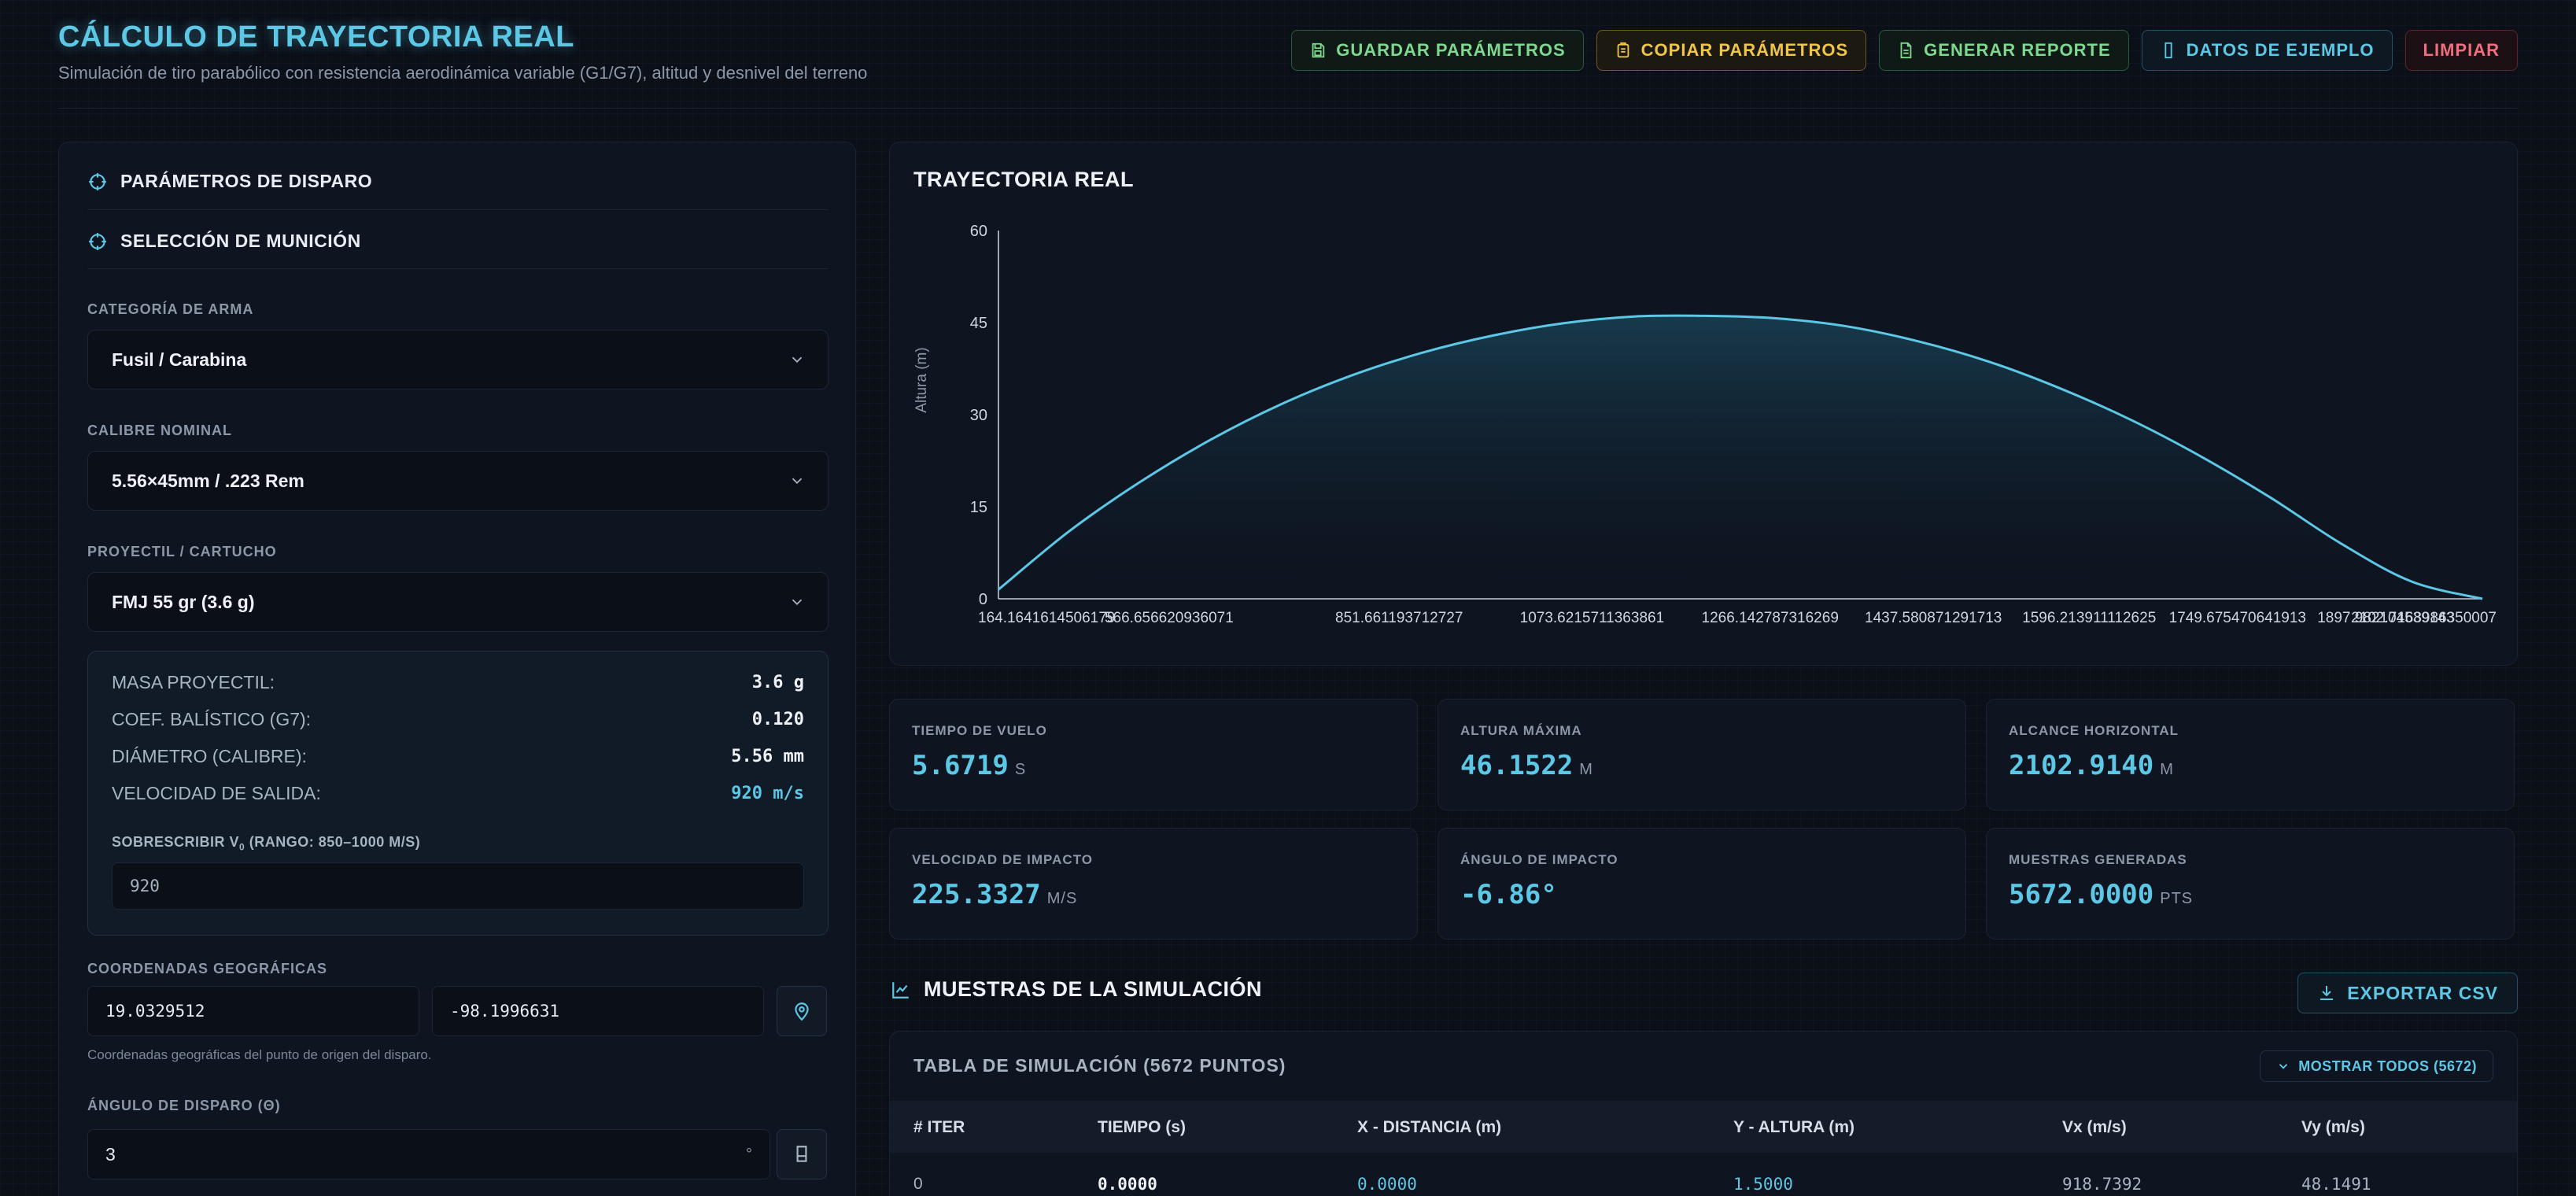 The image size is (2576, 1196). What do you see at coordinates (1527, 765) in the screenshot?
I see `stat-value: 46.1522 M` at bounding box center [1527, 765].